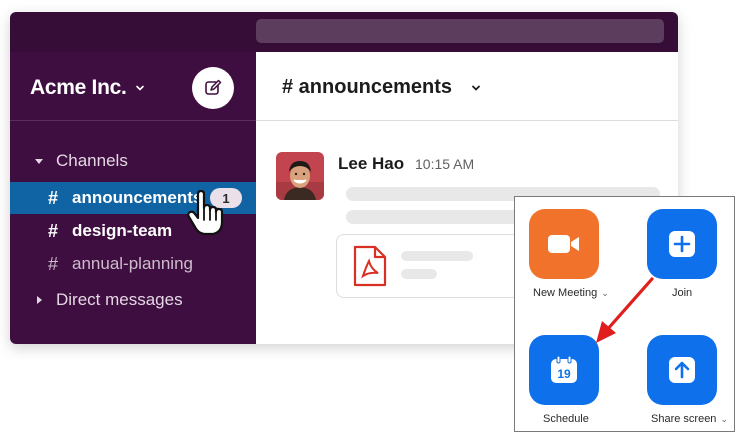 This screenshot has width=750, height=448. Describe the element at coordinates (419, 274) in the screenshot. I see `attachment-meta-placeholder` at that location.